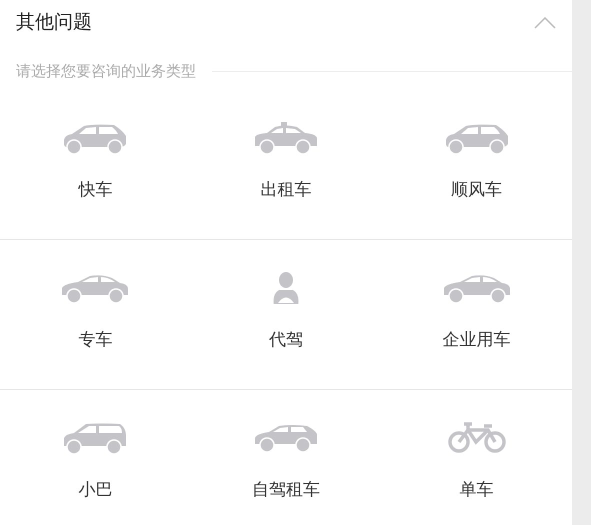 The width and height of the screenshot is (591, 525). What do you see at coordinates (106, 71) in the screenshot?
I see `section-subtitle: 请选择您要咨询的业务类型` at bounding box center [106, 71].